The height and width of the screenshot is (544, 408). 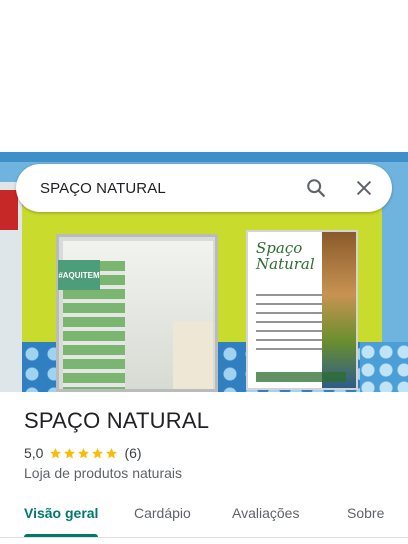 I want to click on tab-menu: Cardápio, so click(x=162, y=513).